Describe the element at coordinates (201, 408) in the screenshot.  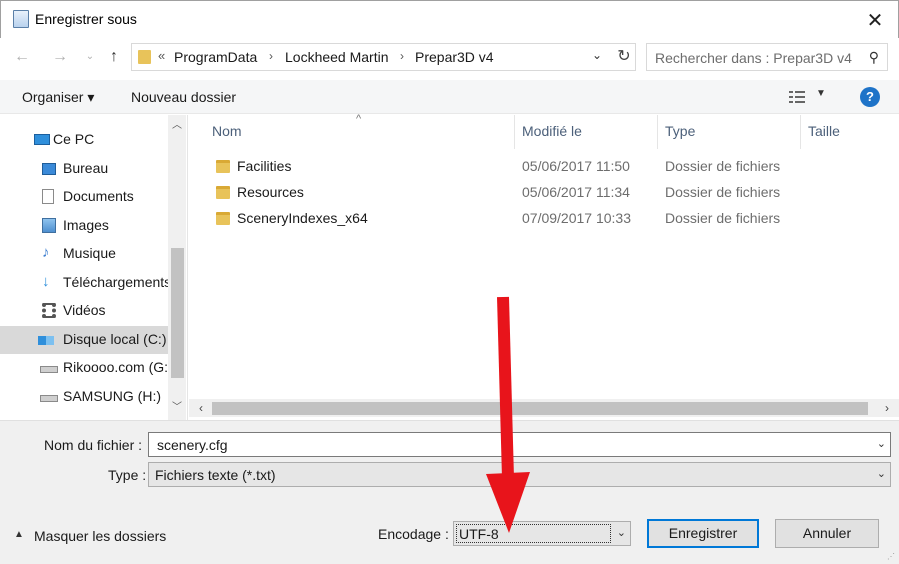
I see `scroll-left-icon: ‹` at that location.